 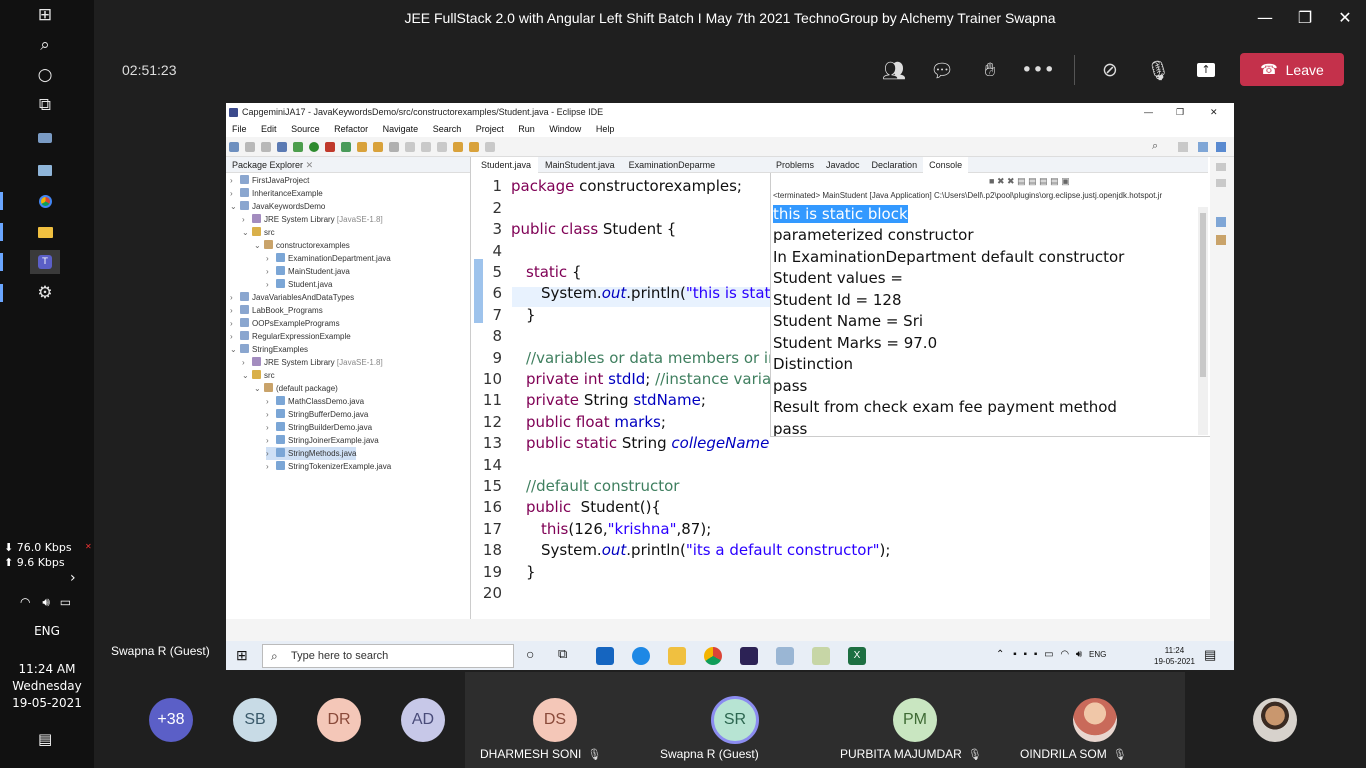 I want to click on tree-item: › FirstJavaProject, so click(x=269, y=180).